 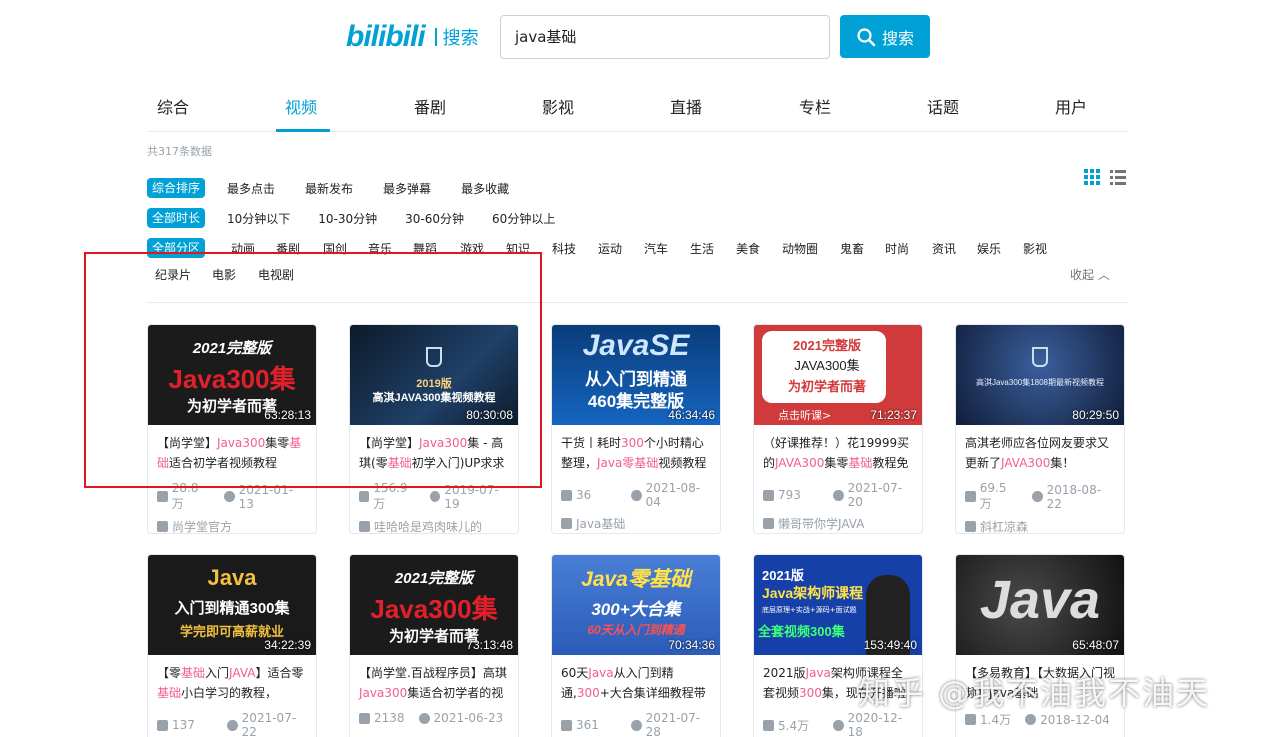 I want to click on search-input: java基础, so click(x=665, y=37).